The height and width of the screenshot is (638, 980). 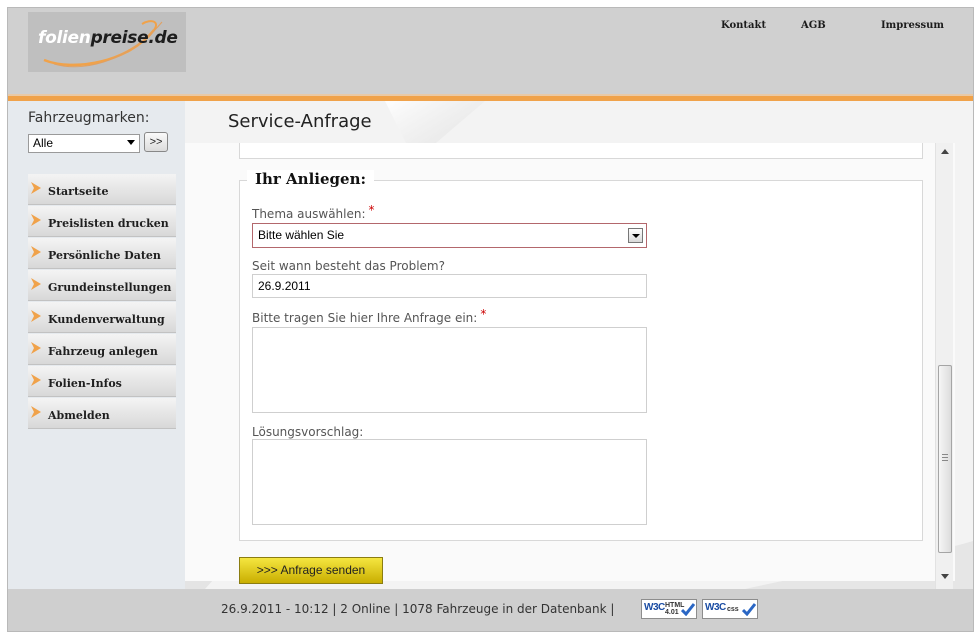 What do you see at coordinates (43, 143) in the screenshot?
I see `brand-select-value: Alle` at bounding box center [43, 143].